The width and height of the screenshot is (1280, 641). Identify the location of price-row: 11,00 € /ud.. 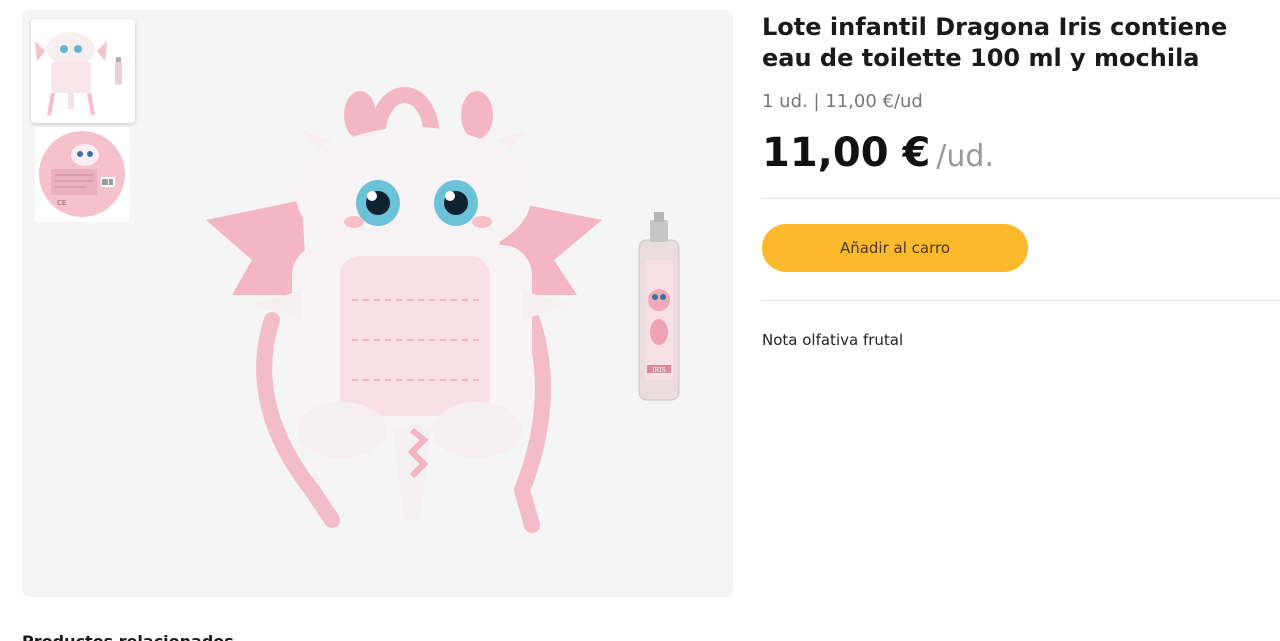
(1021, 153).